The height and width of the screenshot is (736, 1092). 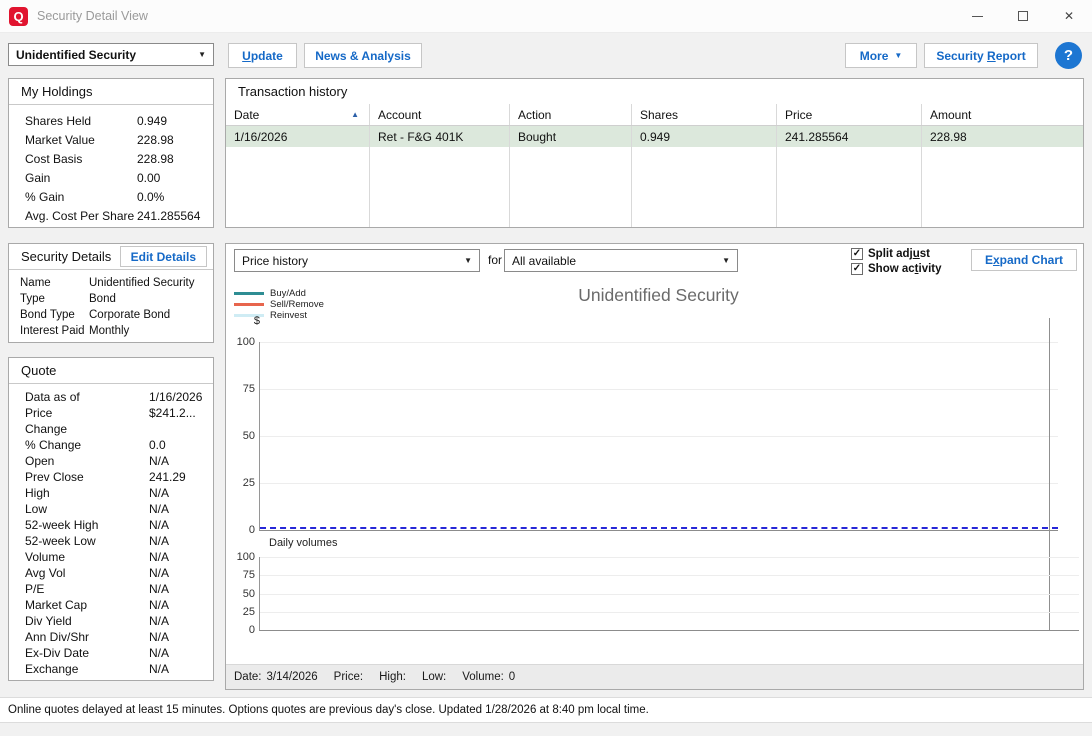 What do you see at coordinates (440, 114) in the screenshot?
I see `column-header-account: Account` at bounding box center [440, 114].